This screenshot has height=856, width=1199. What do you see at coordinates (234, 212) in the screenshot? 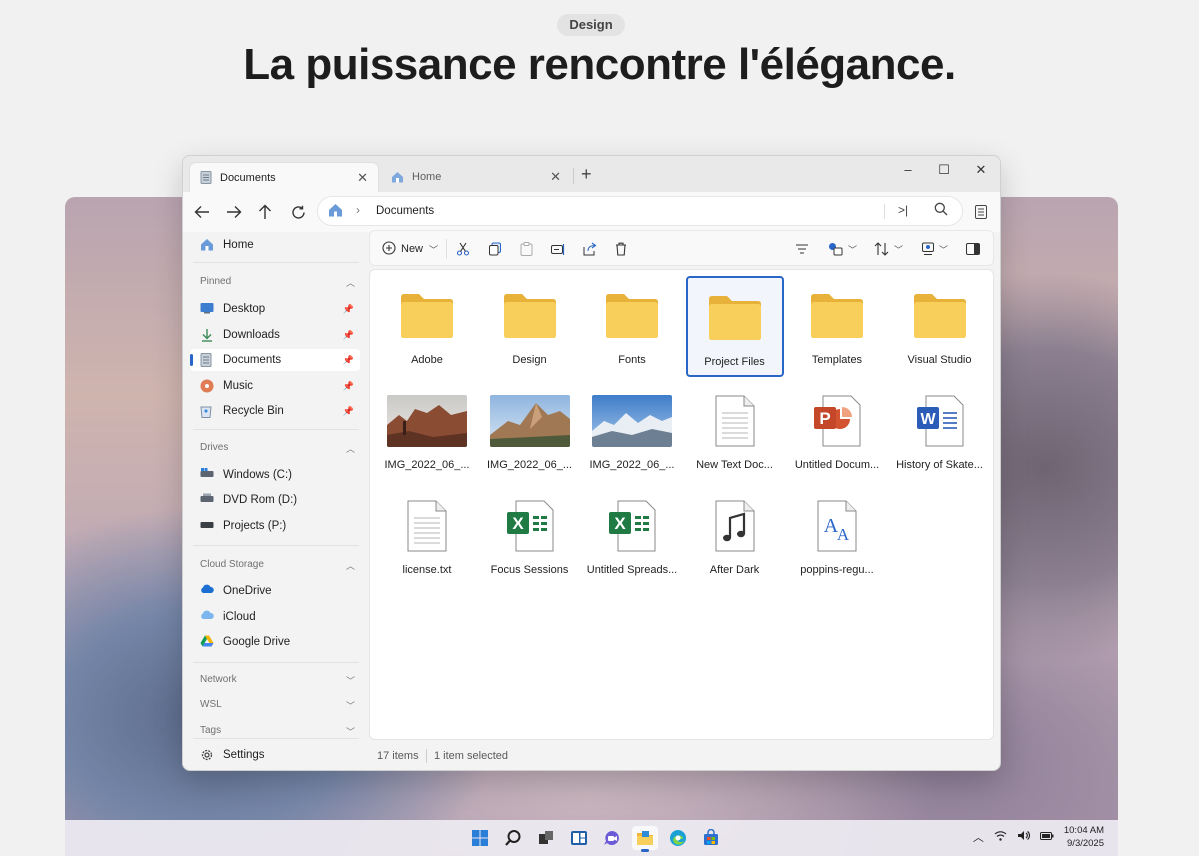
I see `forward-arrow-icon` at bounding box center [234, 212].